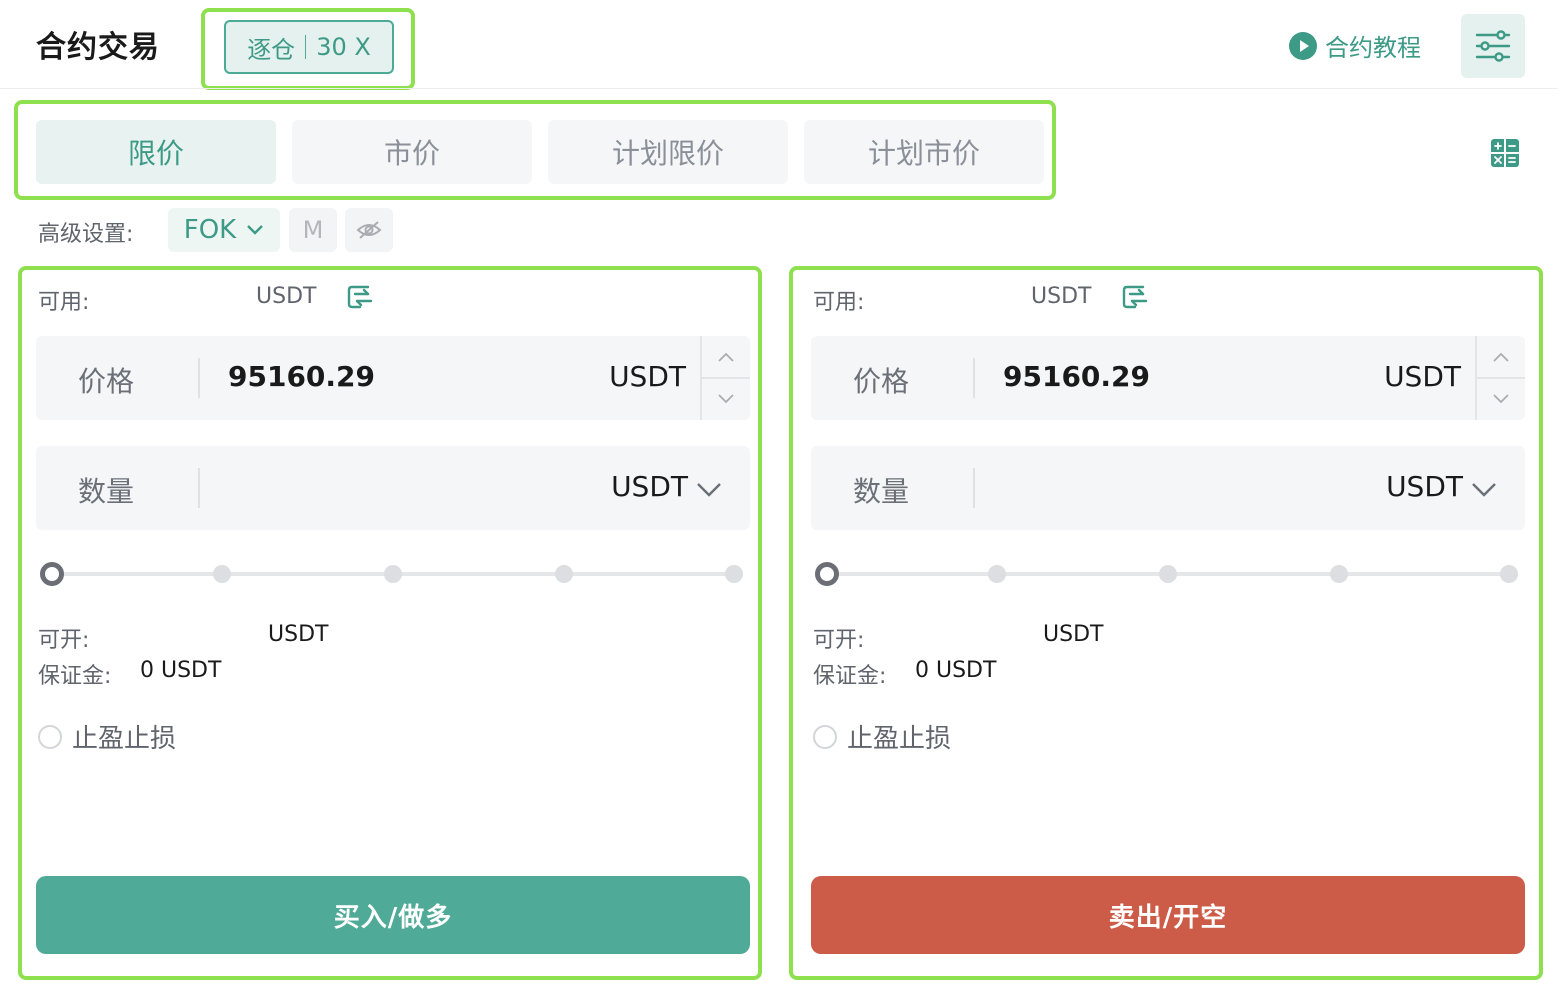 This screenshot has height=990, width=1558. Describe the element at coordinates (1168, 915) in the screenshot. I see `sell-short-button: 卖出/开空` at that location.